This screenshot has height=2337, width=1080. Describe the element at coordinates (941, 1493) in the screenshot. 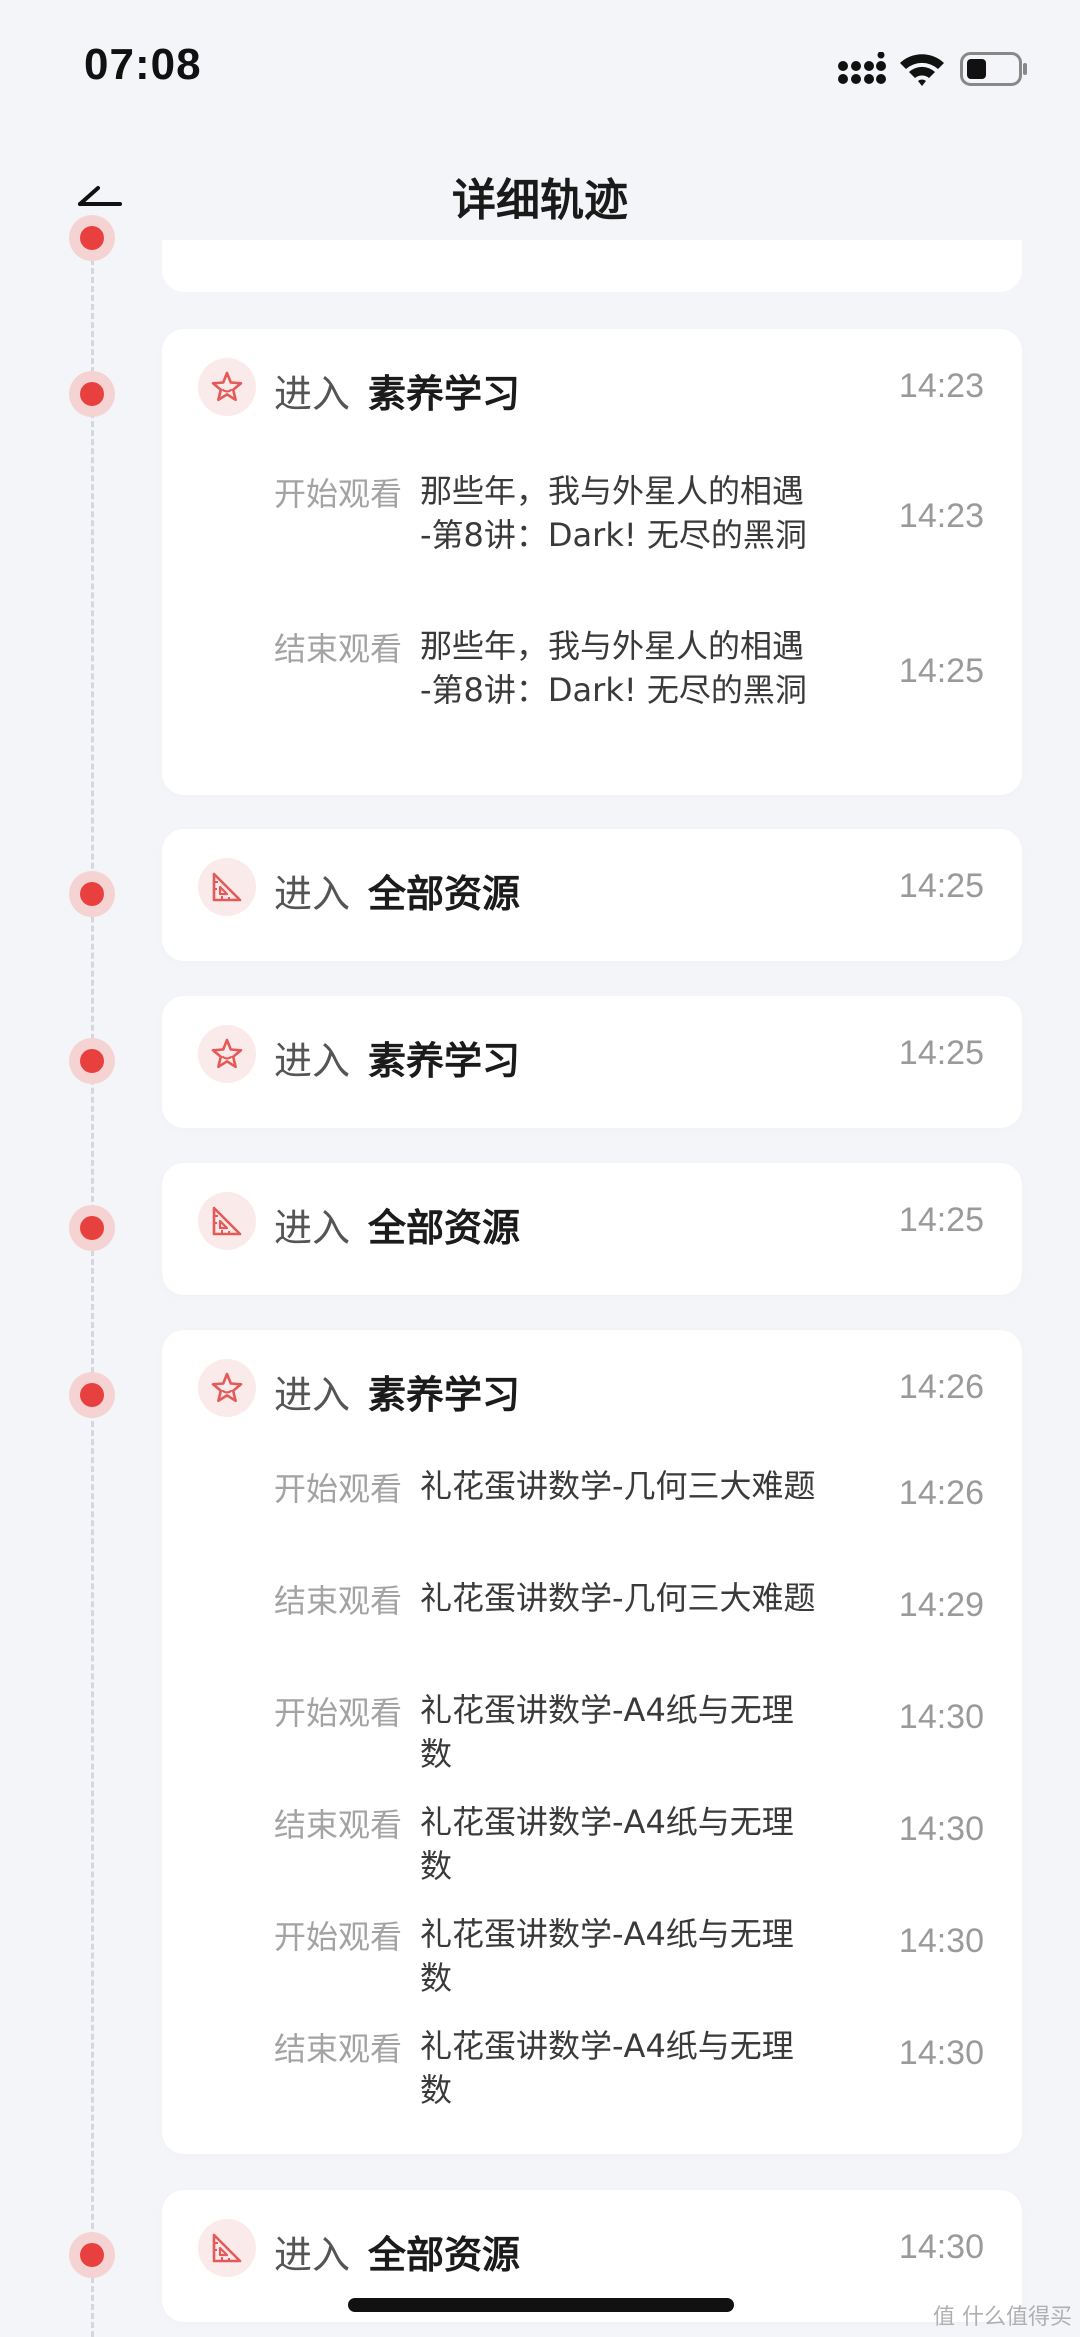

I see `event-time: 14:26` at that location.